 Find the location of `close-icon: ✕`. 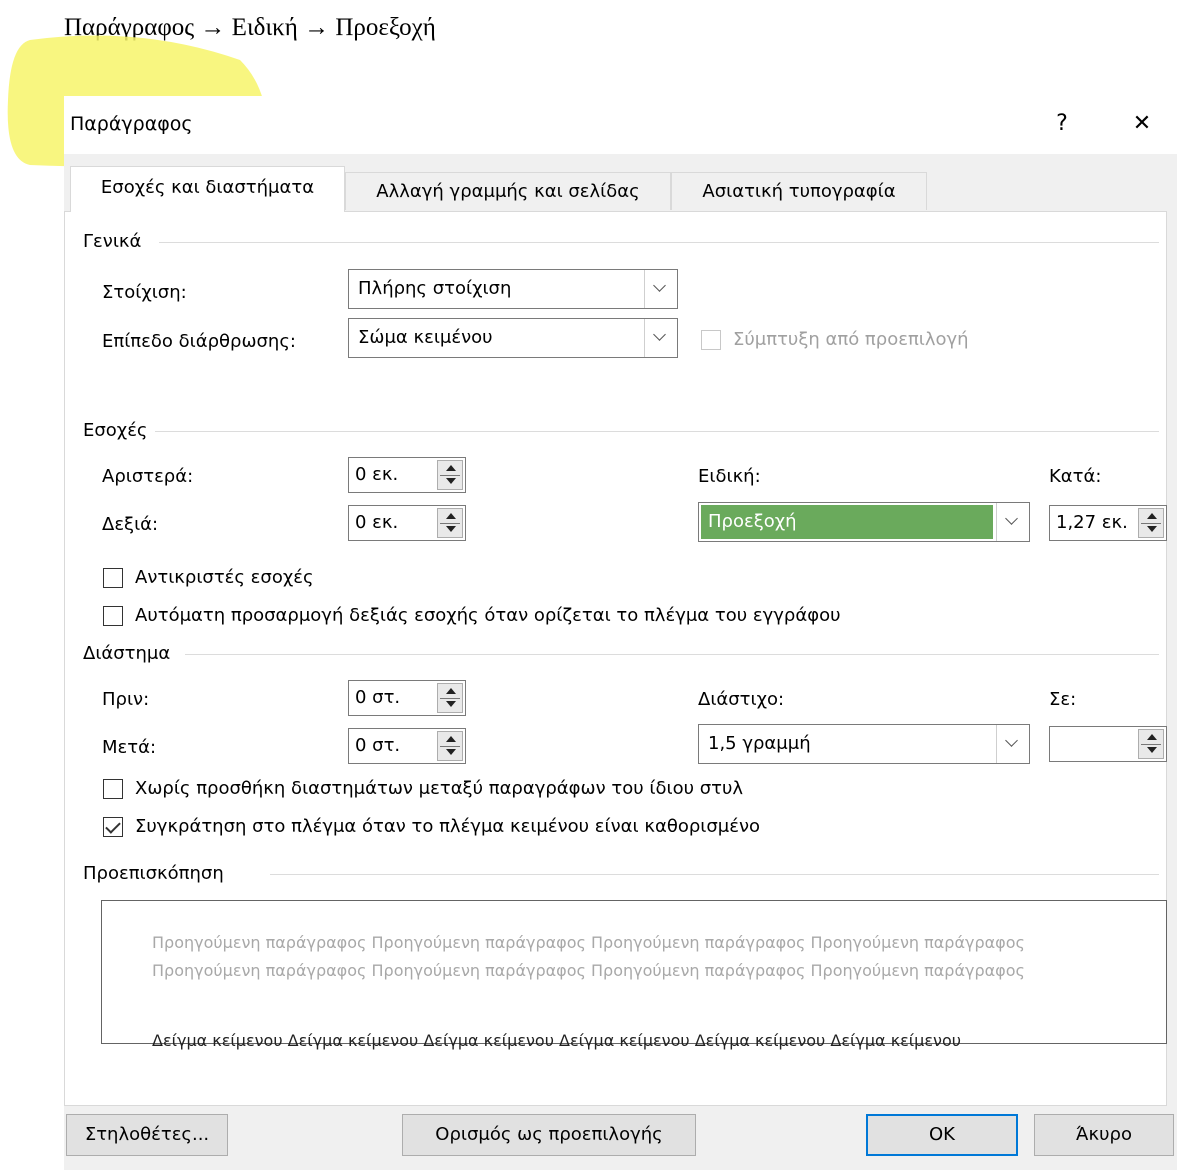

close-icon: ✕ is located at coordinates (1142, 124).